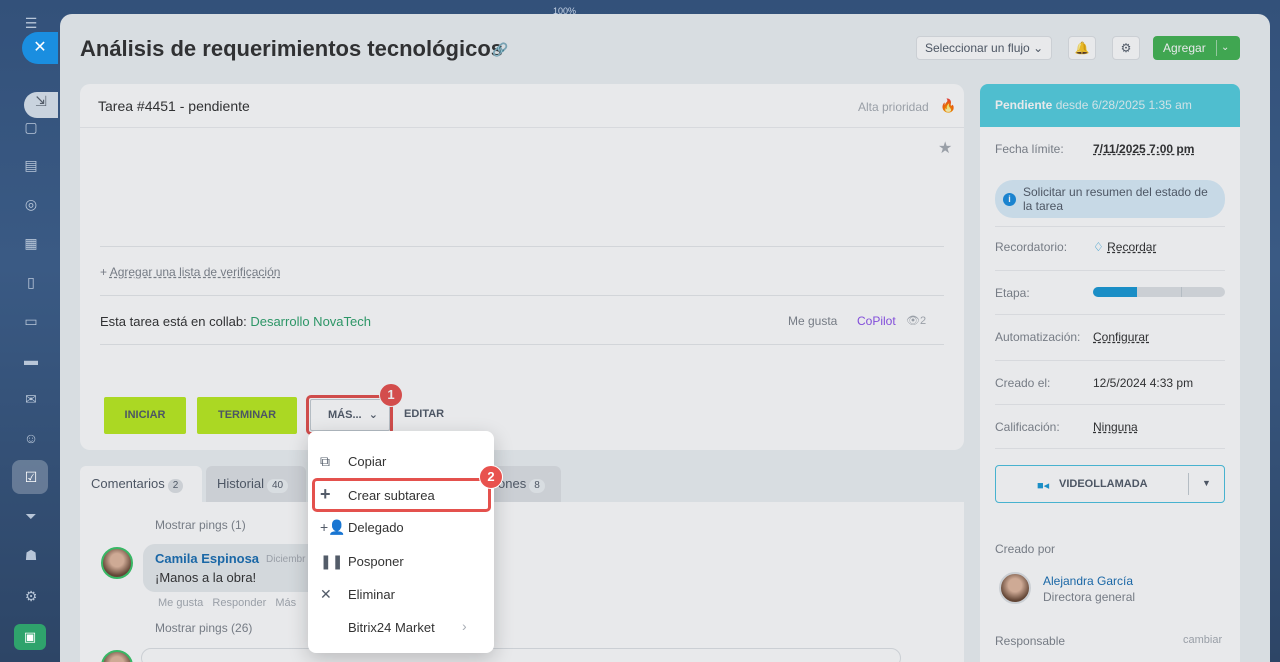  Describe the element at coordinates (1009, 199) in the screenshot. I see `info-icon: i` at that location.